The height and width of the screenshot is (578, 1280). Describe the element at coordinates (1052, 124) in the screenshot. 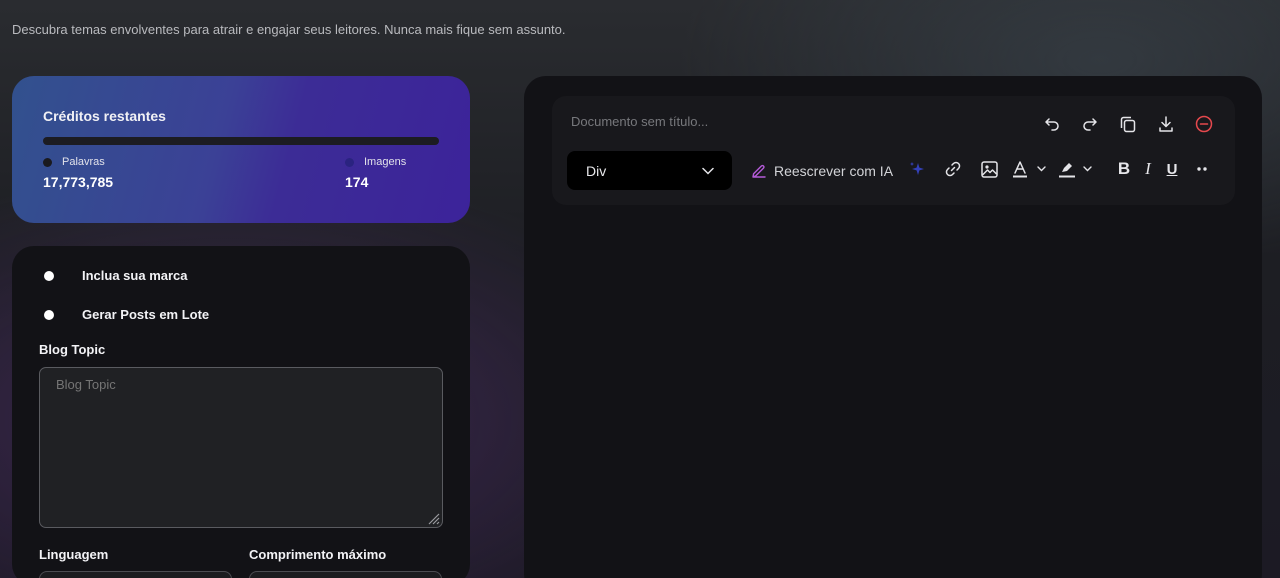

I see `undo-icon` at that location.